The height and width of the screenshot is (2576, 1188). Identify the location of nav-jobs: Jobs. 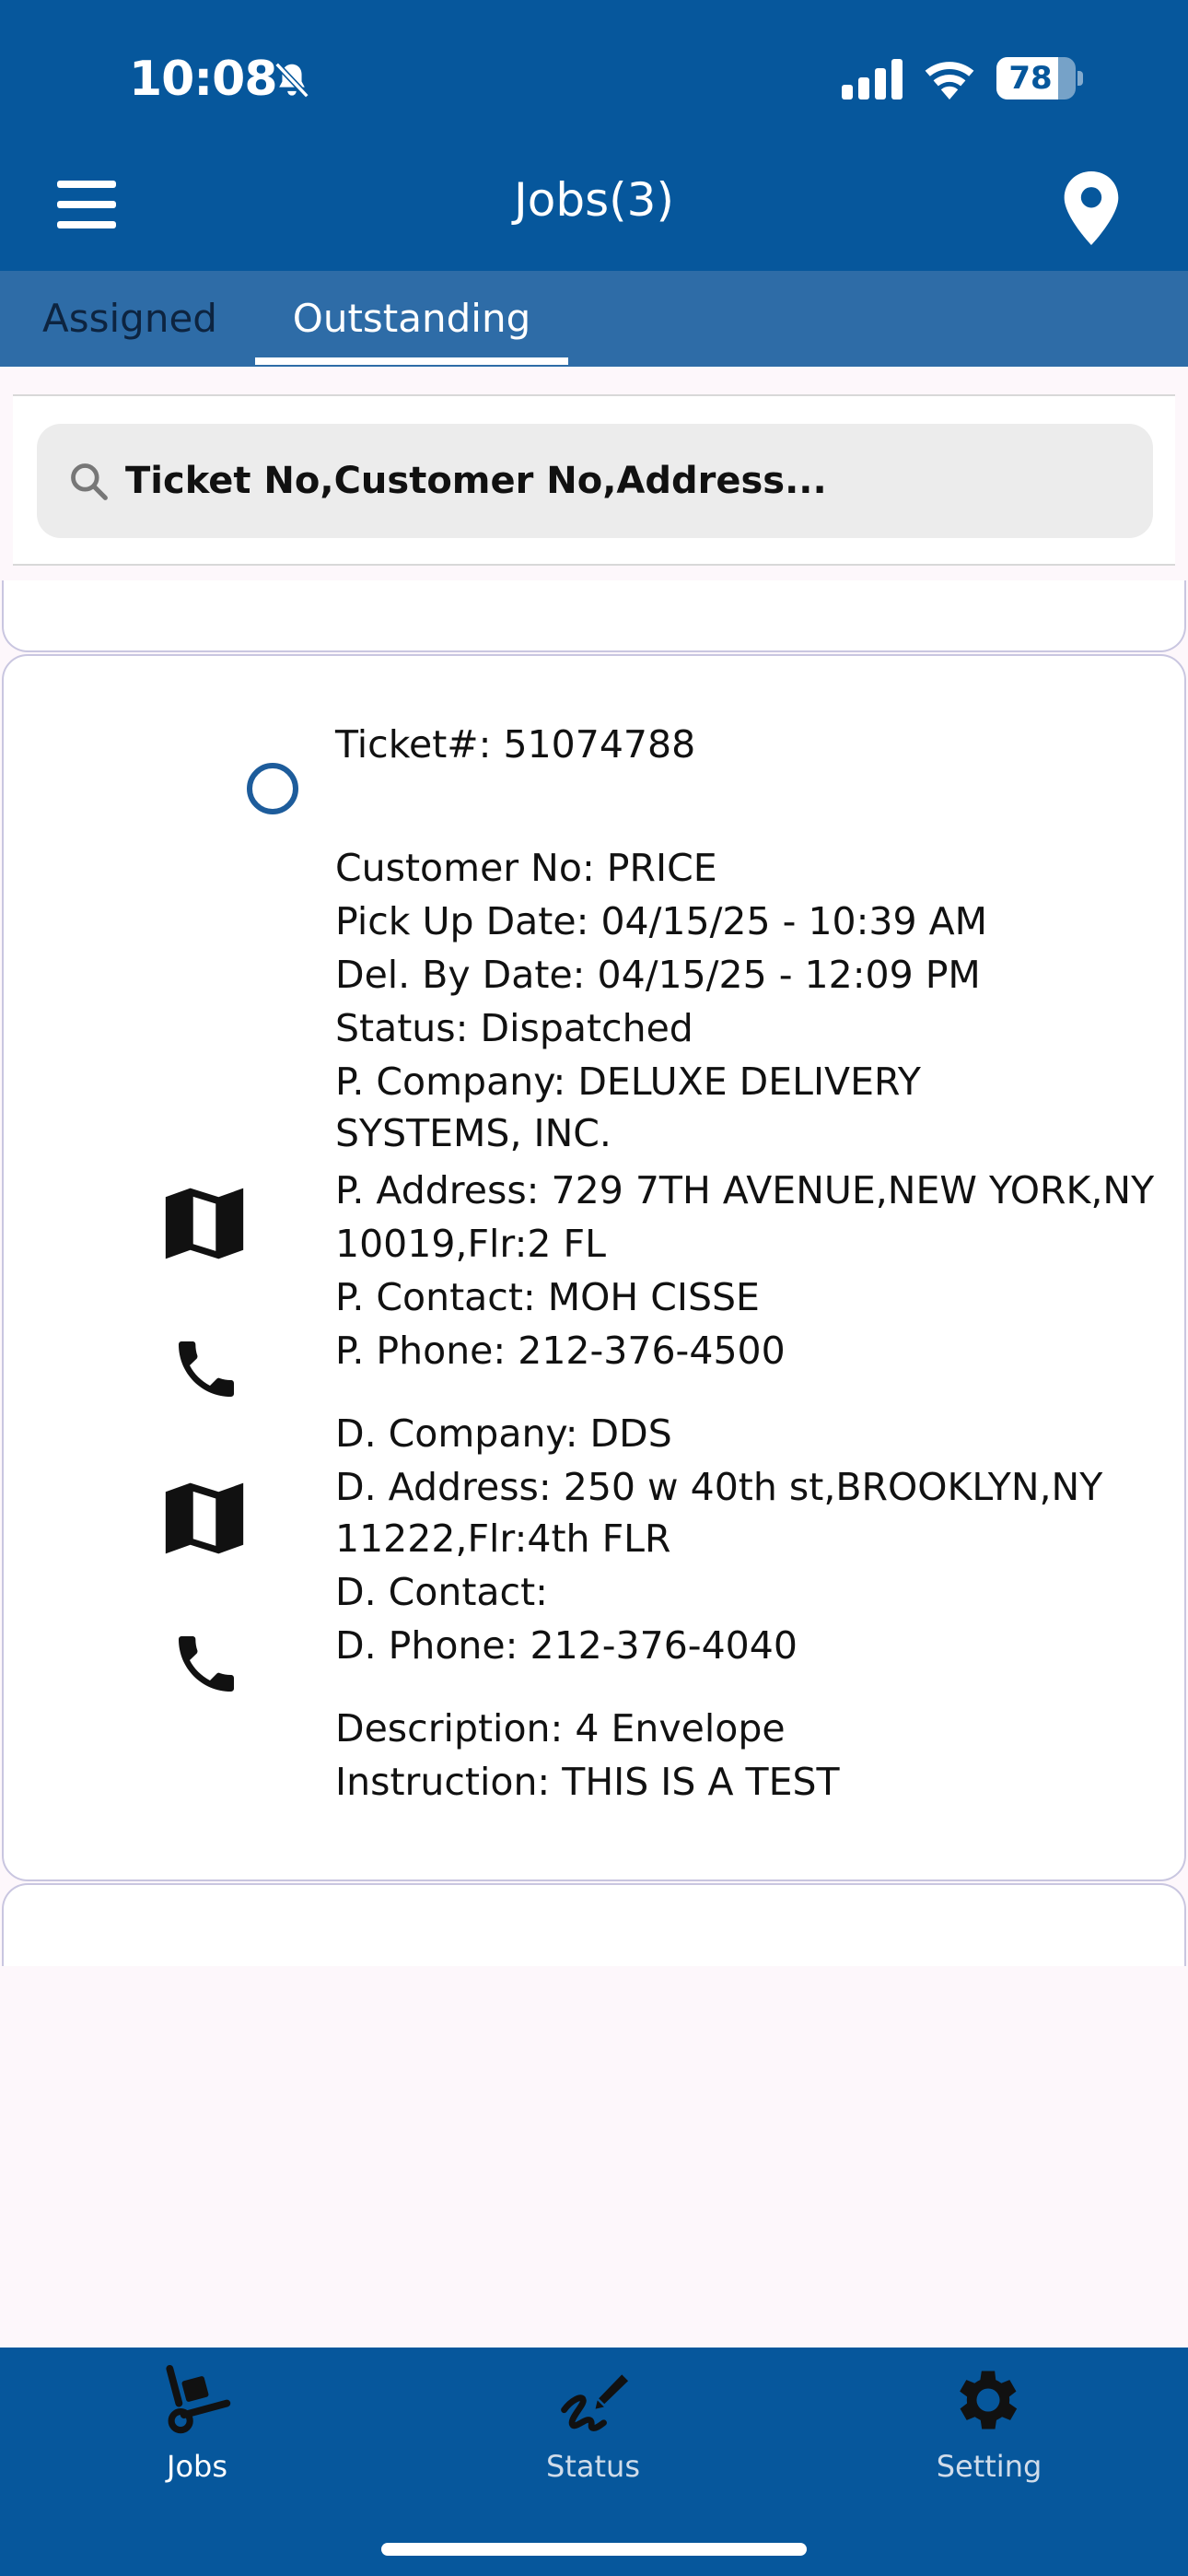
(197, 2421).